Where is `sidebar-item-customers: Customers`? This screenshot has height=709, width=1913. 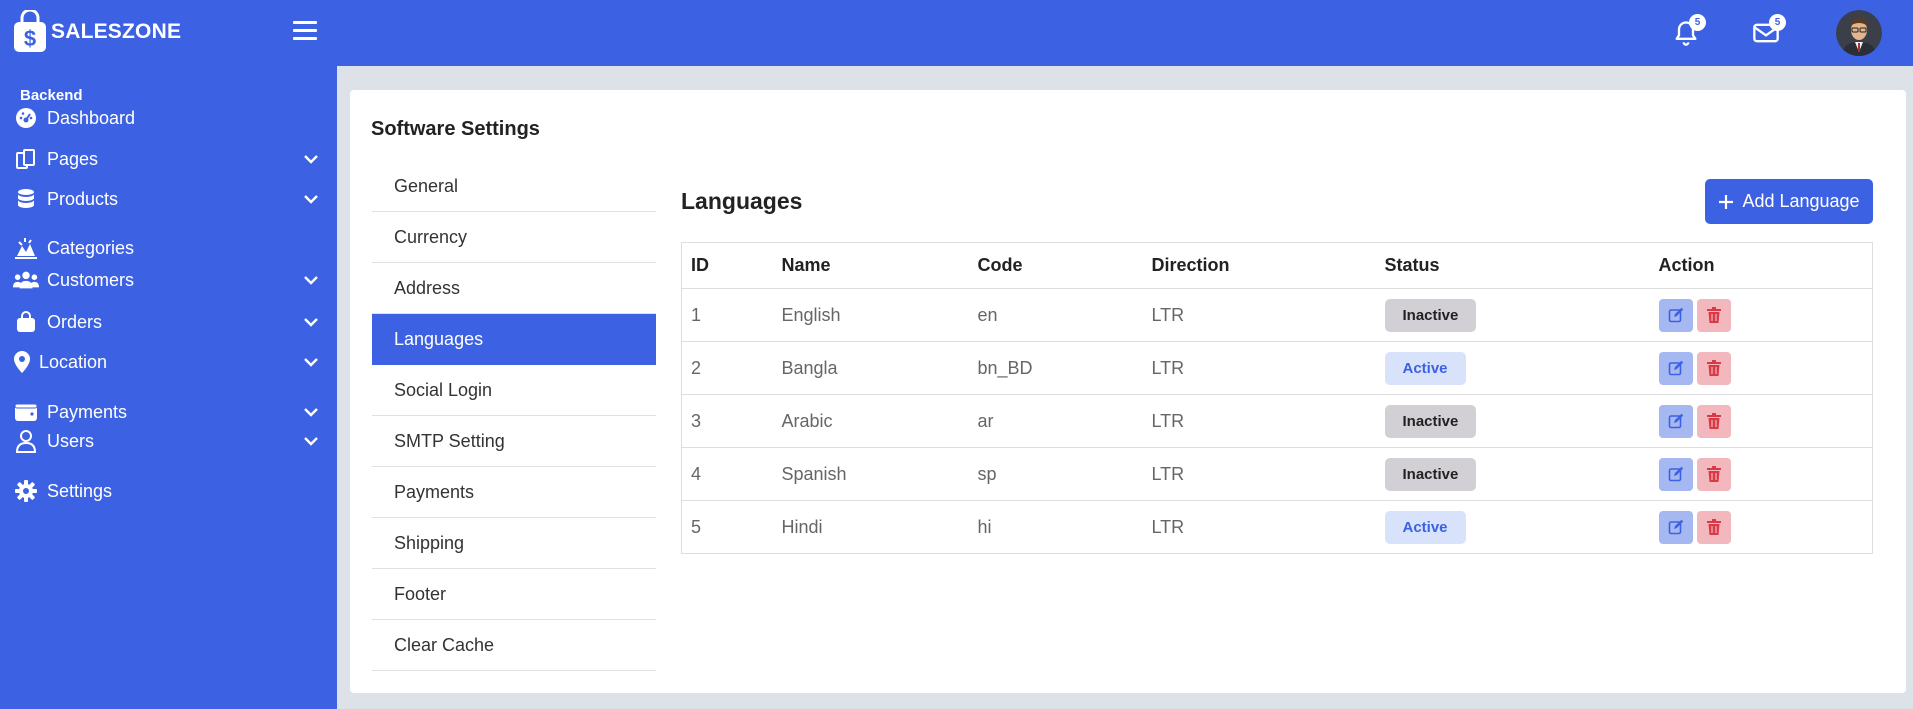
sidebar-item-customers: Customers is located at coordinates (168, 280).